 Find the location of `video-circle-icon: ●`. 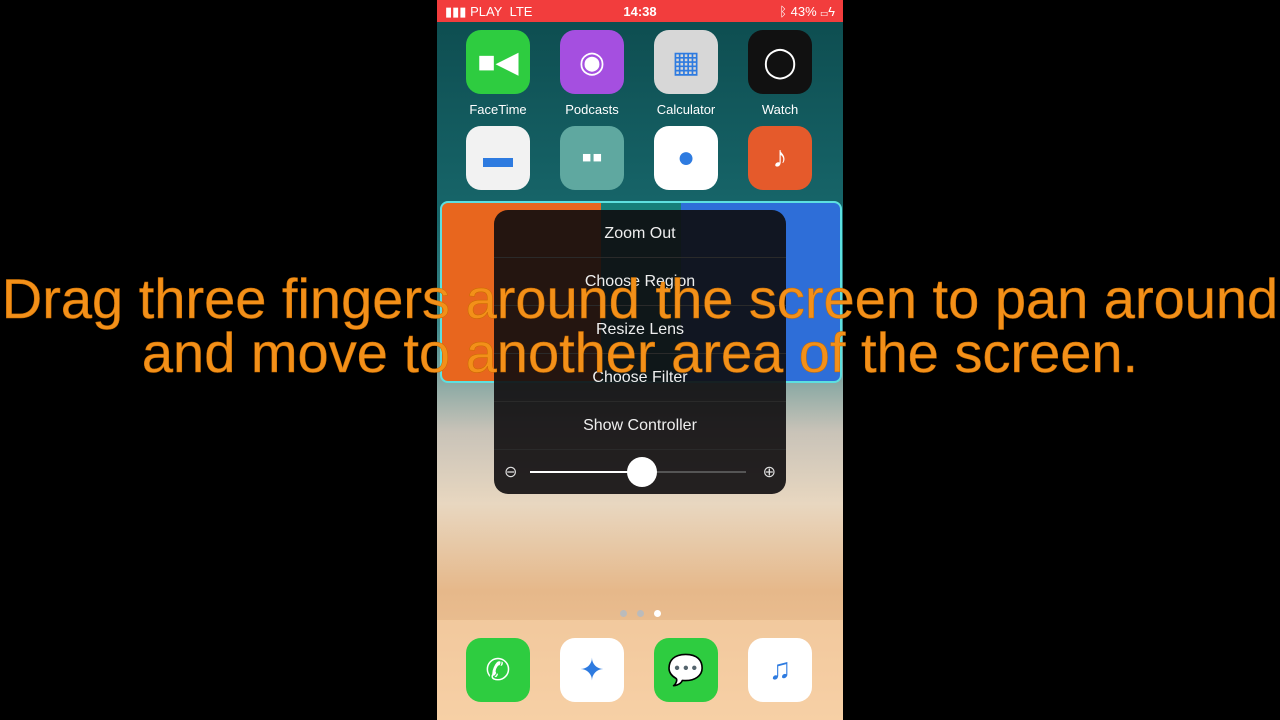

video-circle-icon: ● is located at coordinates (686, 158).